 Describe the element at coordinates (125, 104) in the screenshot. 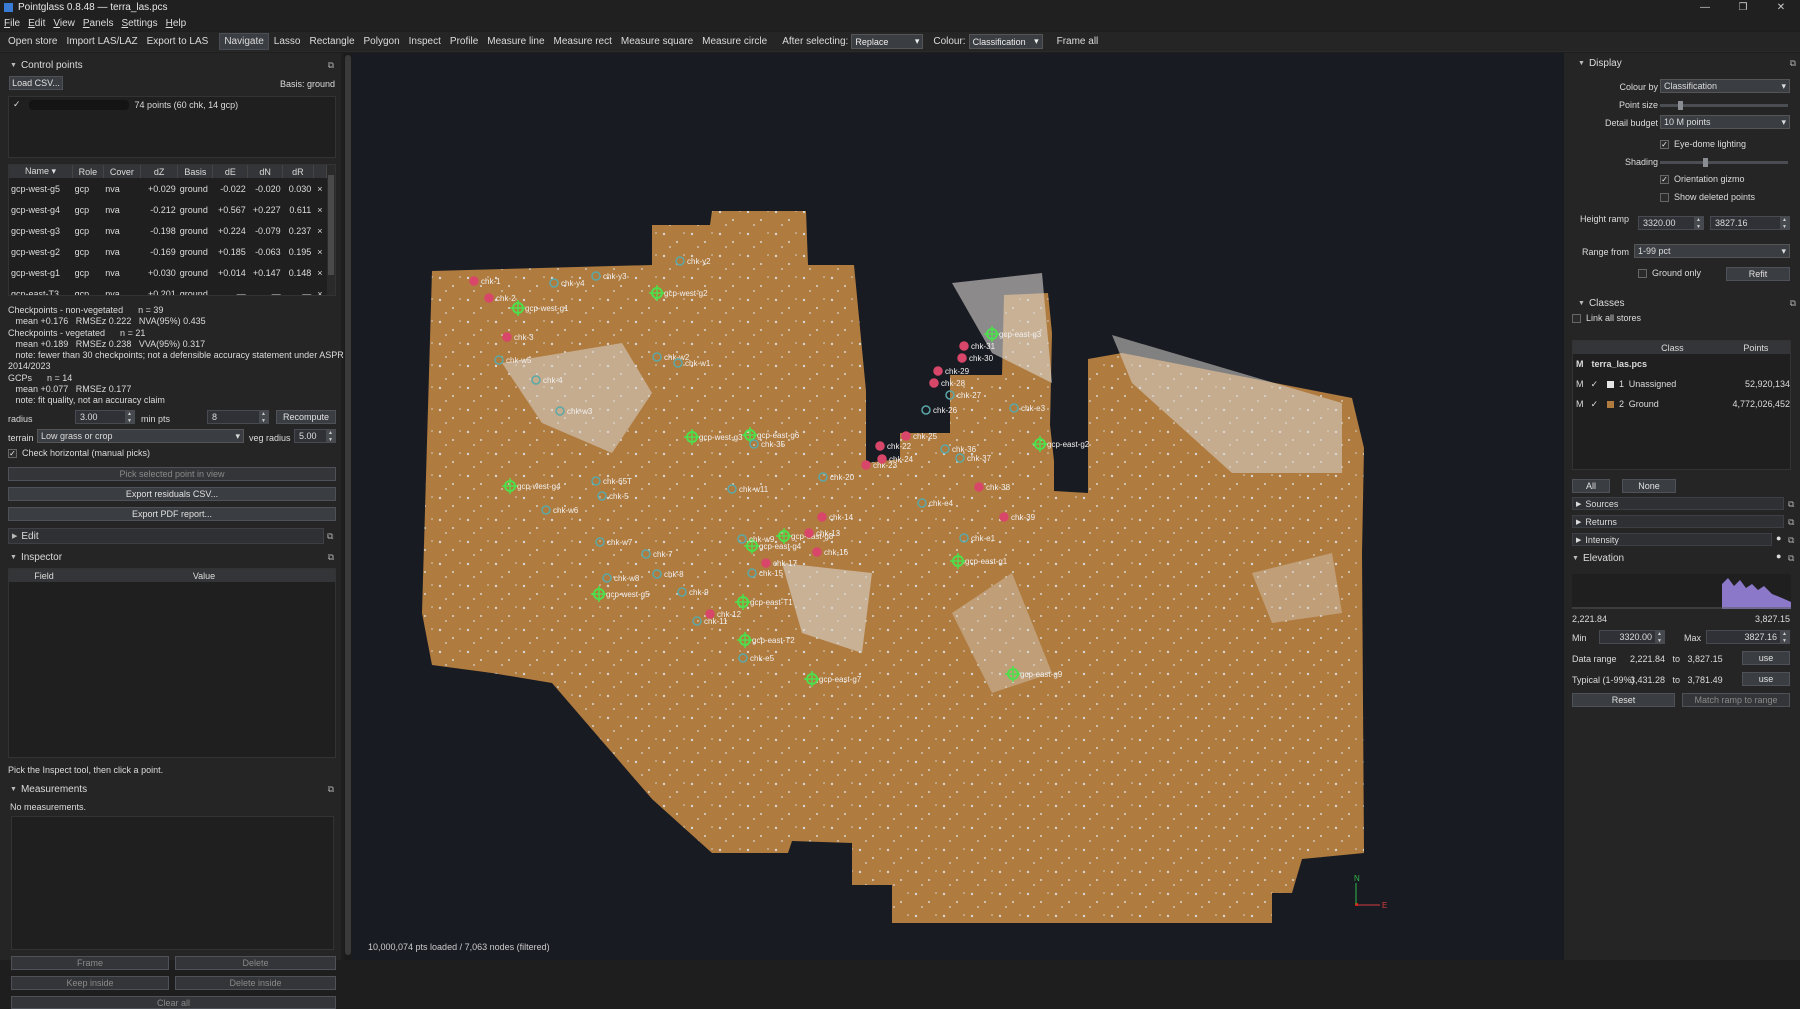

I see `store-entry: ✓ 74 points (60 chk, 14 gcp)` at that location.